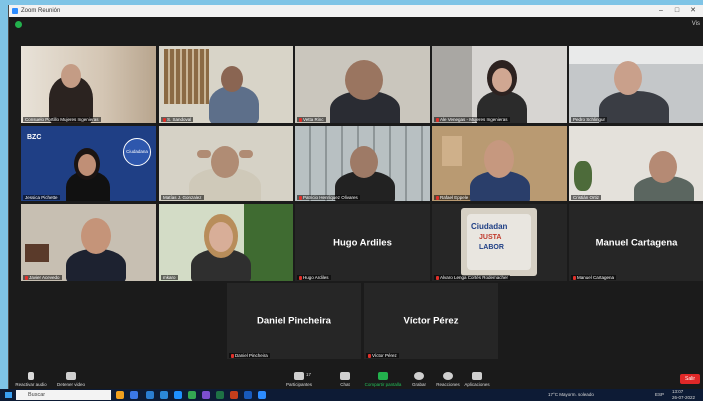 Image resolution: width=703 pixels, height=401 pixels. What do you see at coordinates (693, 11) in the screenshot?
I see `close-button: ✕` at bounding box center [693, 11].